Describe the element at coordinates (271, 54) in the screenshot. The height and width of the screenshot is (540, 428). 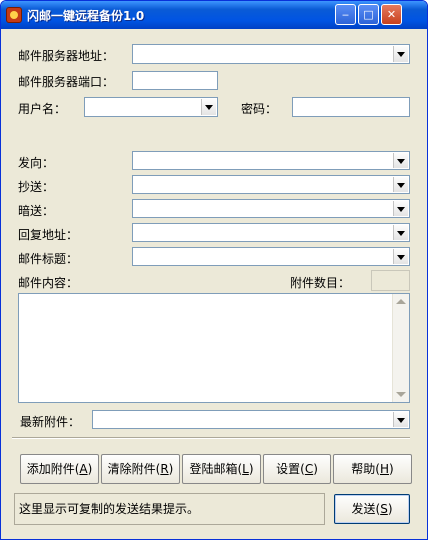
I see `server-combo` at that location.